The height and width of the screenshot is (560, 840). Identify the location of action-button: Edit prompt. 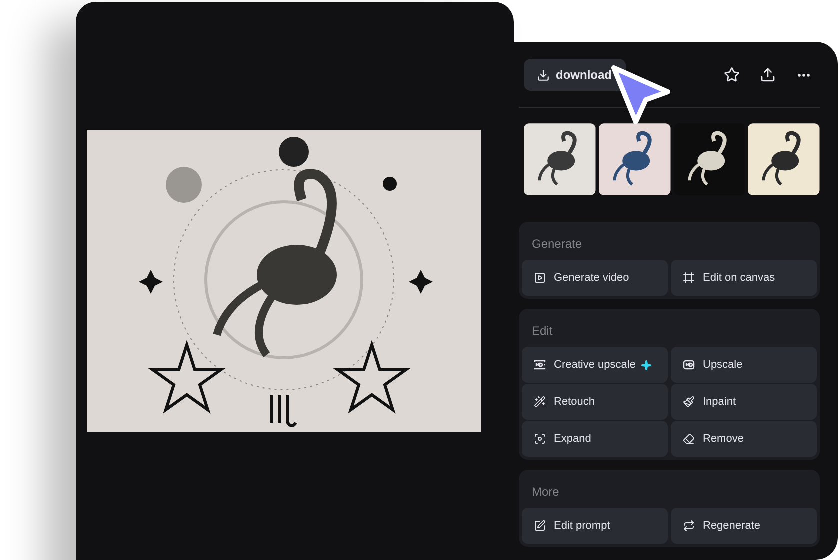
(595, 526).